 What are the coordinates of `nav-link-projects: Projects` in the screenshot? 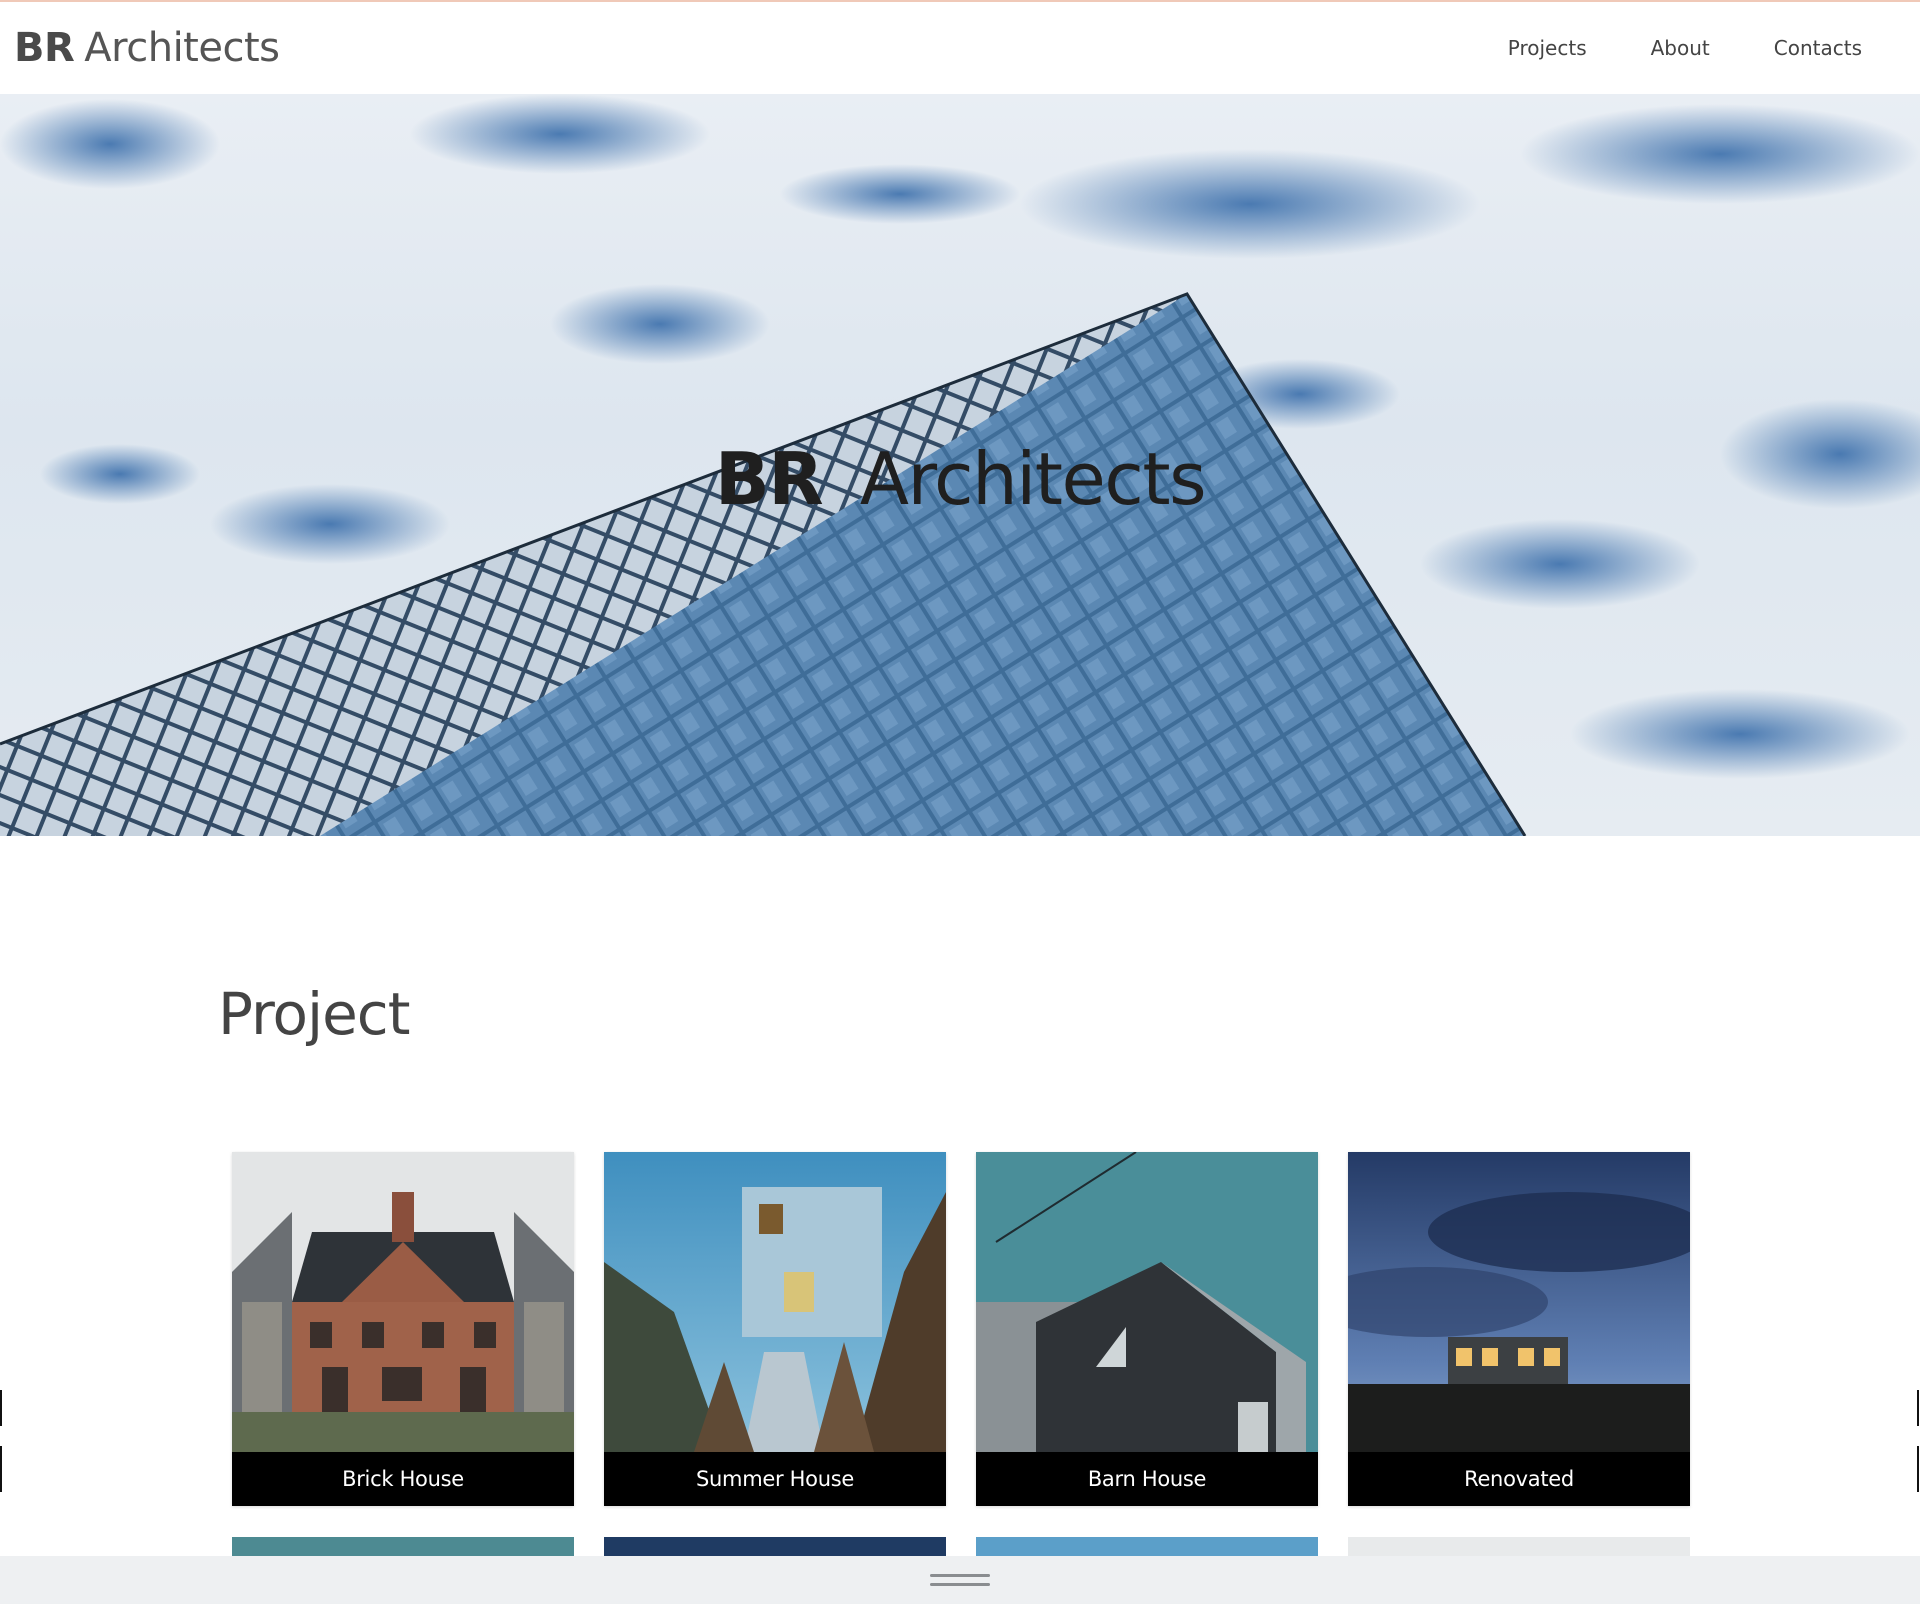 It's located at (1547, 48).